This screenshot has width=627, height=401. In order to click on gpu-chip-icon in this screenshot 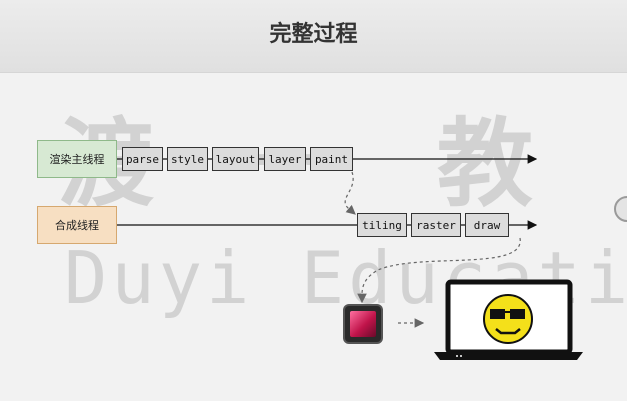, I will do `click(363, 324)`.